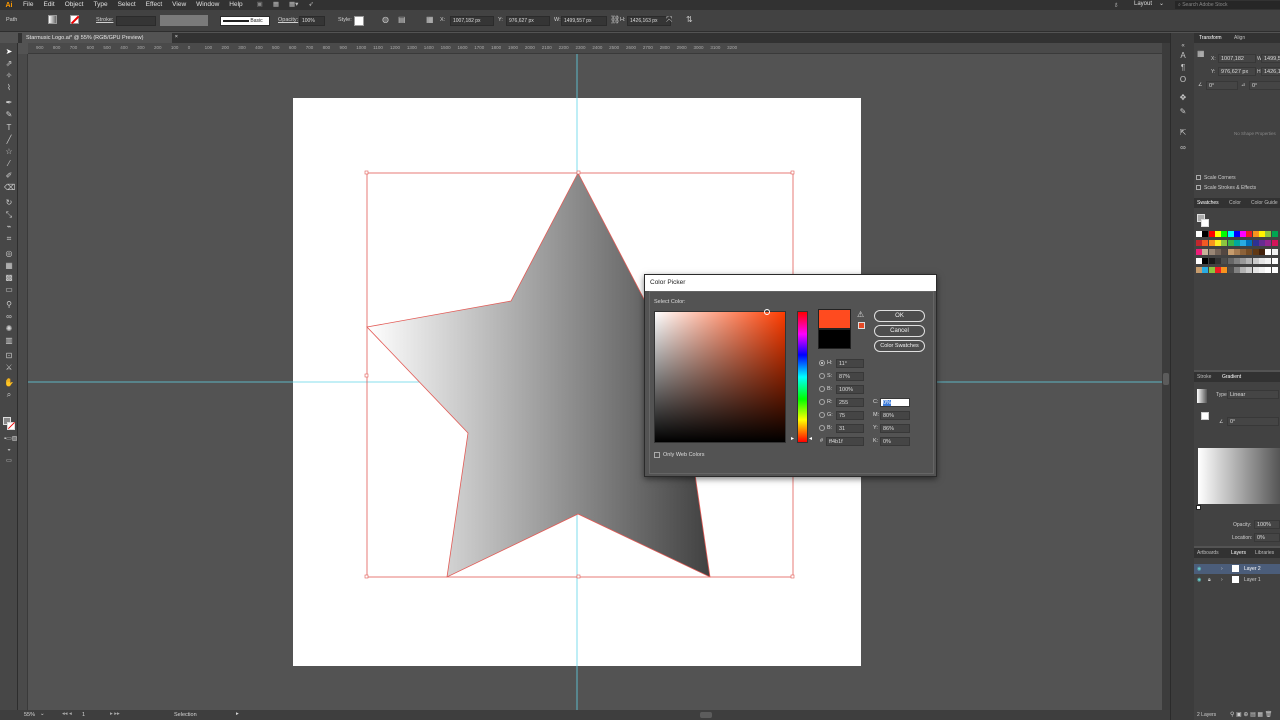  What do you see at coordinates (899, 346) in the screenshot?
I see `color-swatches-button: Color Swatches` at bounding box center [899, 346].